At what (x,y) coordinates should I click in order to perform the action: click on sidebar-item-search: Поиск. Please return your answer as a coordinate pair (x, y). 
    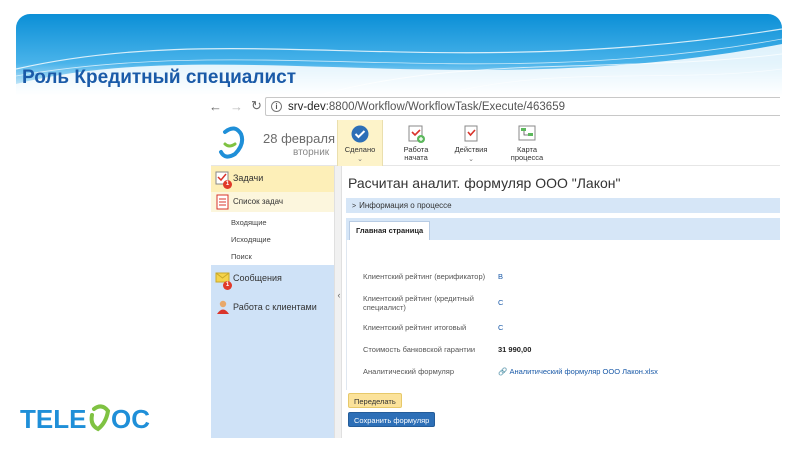
    Looking at the image, I should click on (272, 256).